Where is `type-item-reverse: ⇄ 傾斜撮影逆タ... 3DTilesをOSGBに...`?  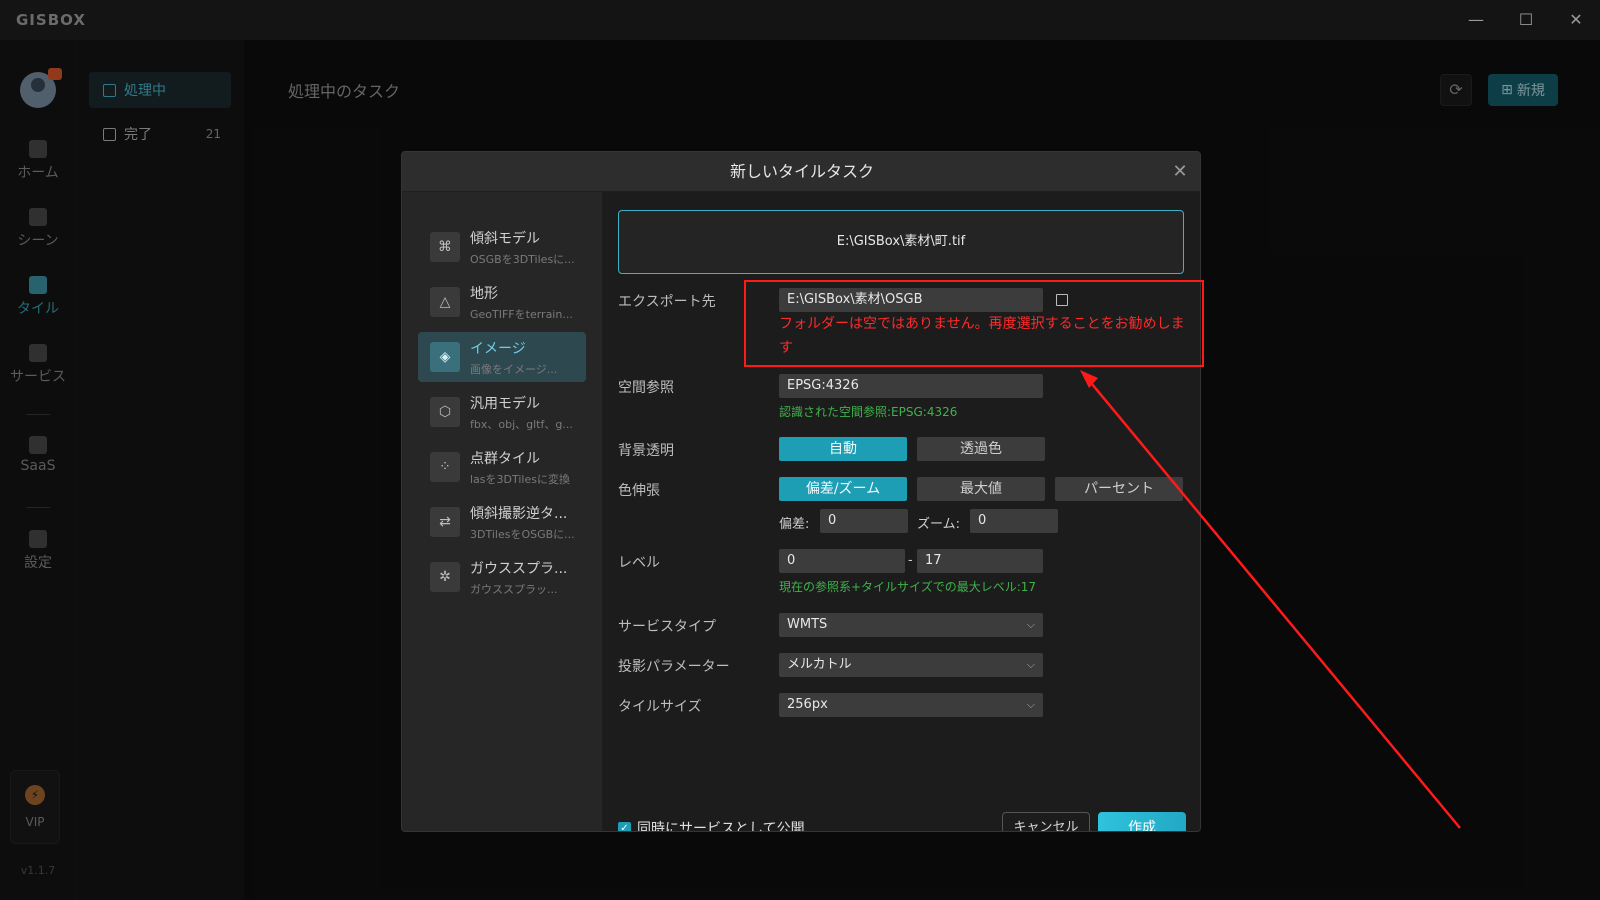 type-item-reverse: ⇄ 傾斜撮影逆タ... 3DTilesをOSGBに... is located at coordinates (502, 522).